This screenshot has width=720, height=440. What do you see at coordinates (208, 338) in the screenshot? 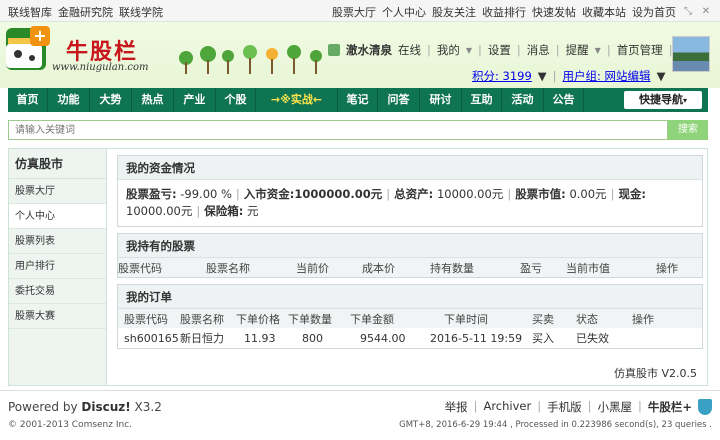
I see `stock-name-cell: 新日恒力` at bounding box center [208, 338].